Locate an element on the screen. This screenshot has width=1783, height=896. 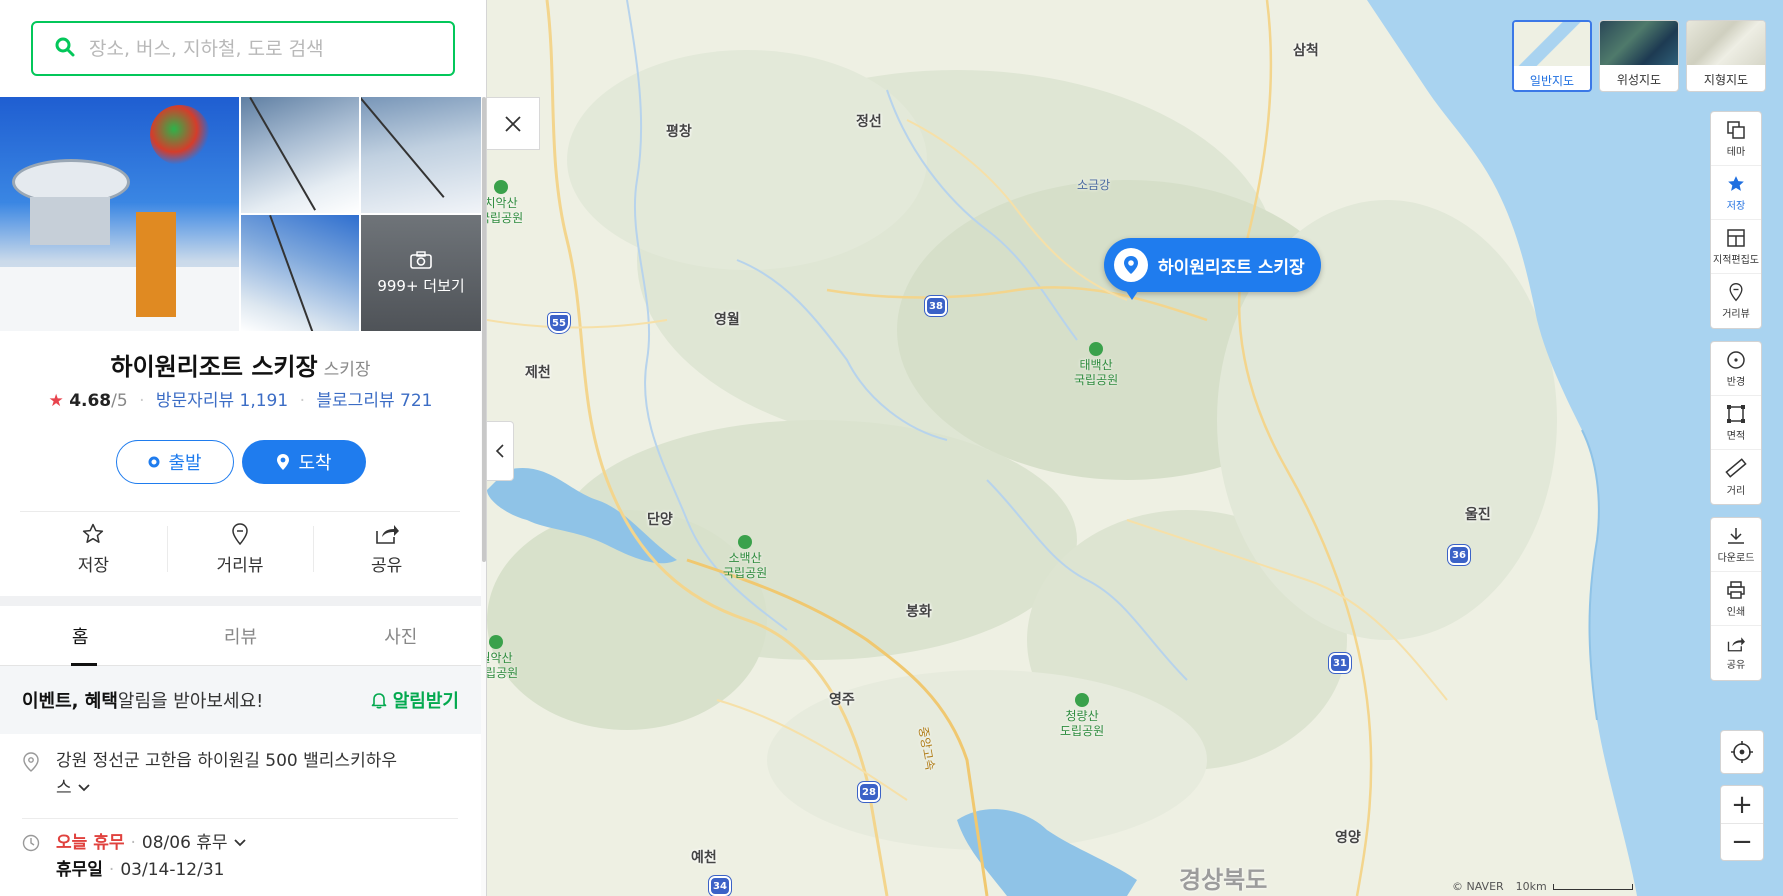
maptype-terrain: 지형지도 is located at coordinates (1726, 56).